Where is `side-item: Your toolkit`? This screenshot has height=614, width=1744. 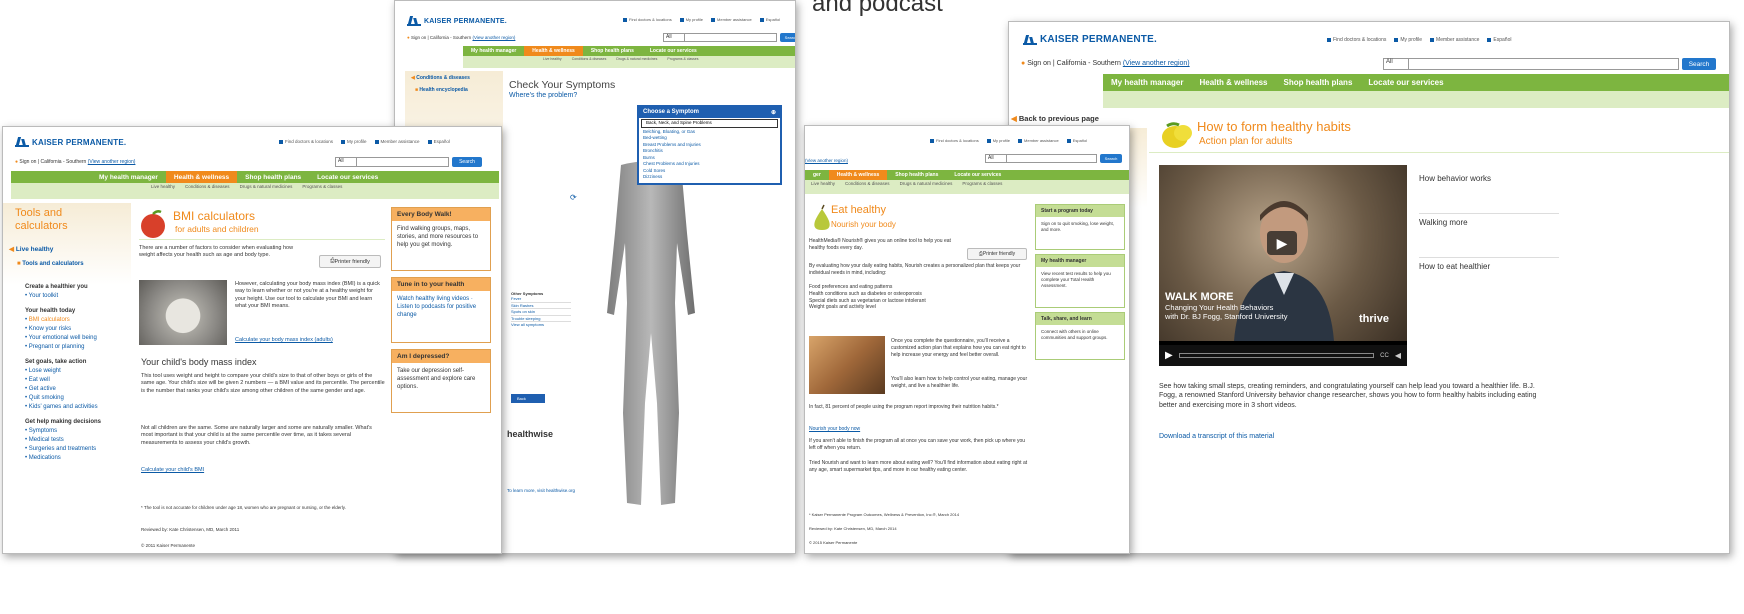 side-item: Your toolkit is located at coordinates (80, 296).